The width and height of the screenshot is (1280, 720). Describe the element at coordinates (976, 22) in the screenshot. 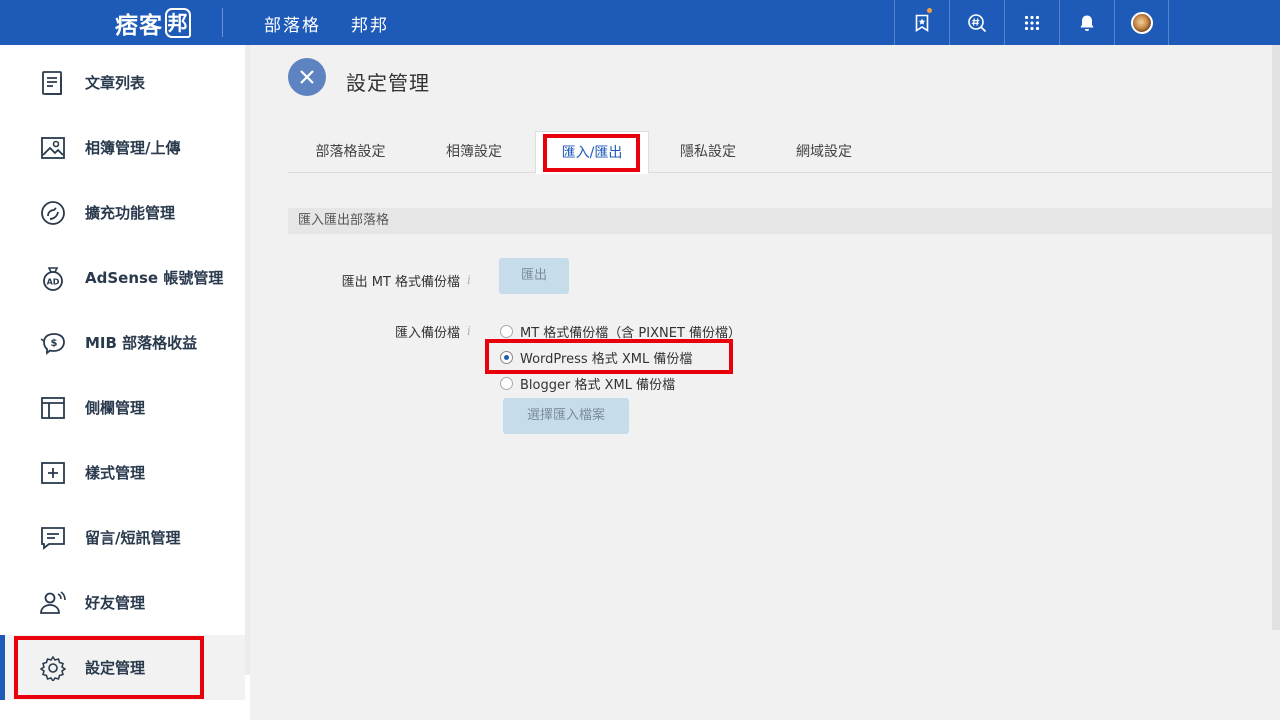

I see `hashtag-search-icon` at that location.